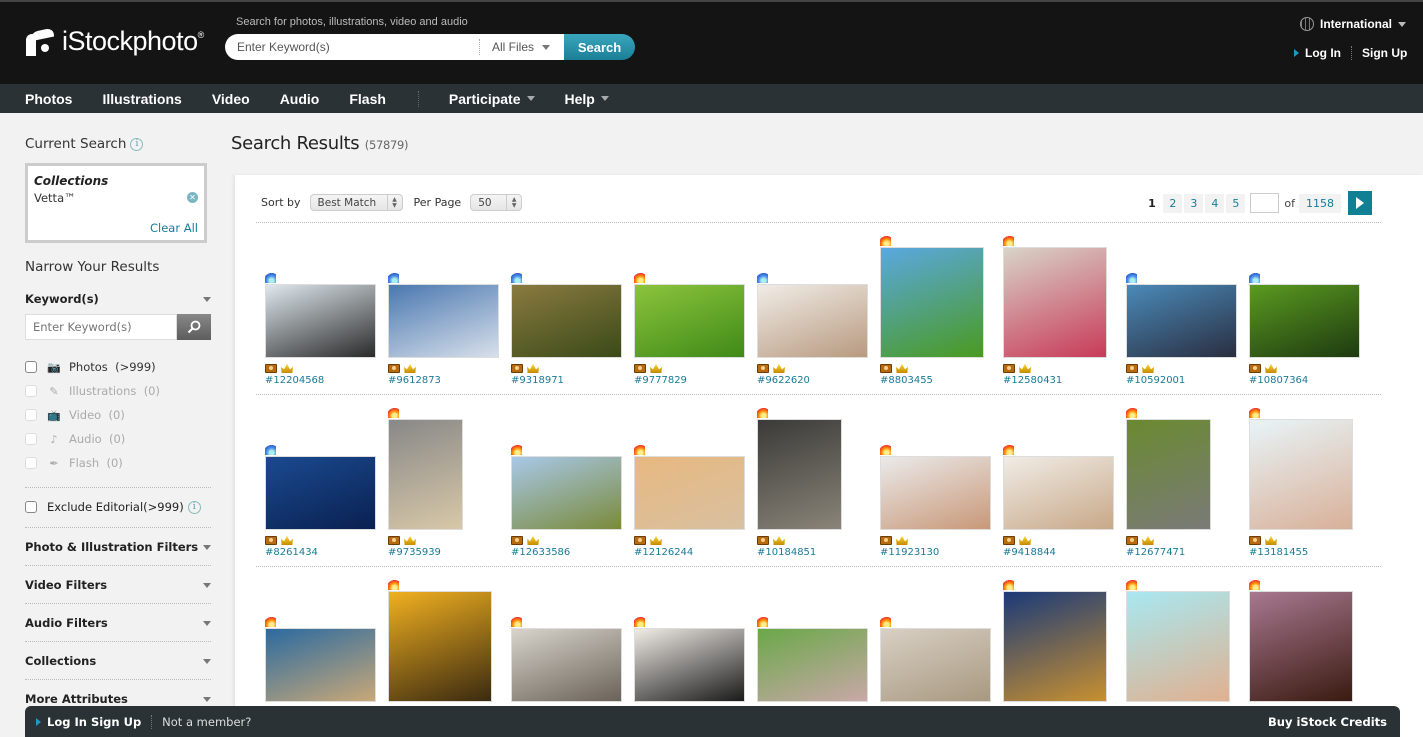 This screenshot has width=1423, height=737. What do you see at coordinates (1173, 203) in the screenshot?
I see `page-link: 2` at bounding box center [1173, 203].